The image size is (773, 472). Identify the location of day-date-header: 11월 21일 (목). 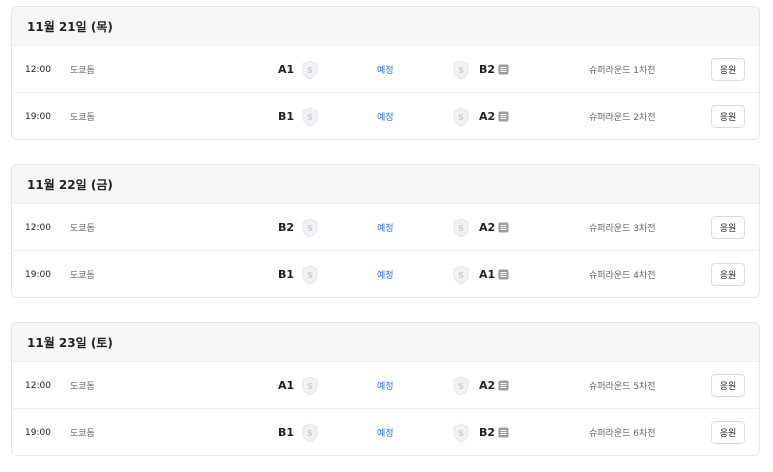
(385, 26).